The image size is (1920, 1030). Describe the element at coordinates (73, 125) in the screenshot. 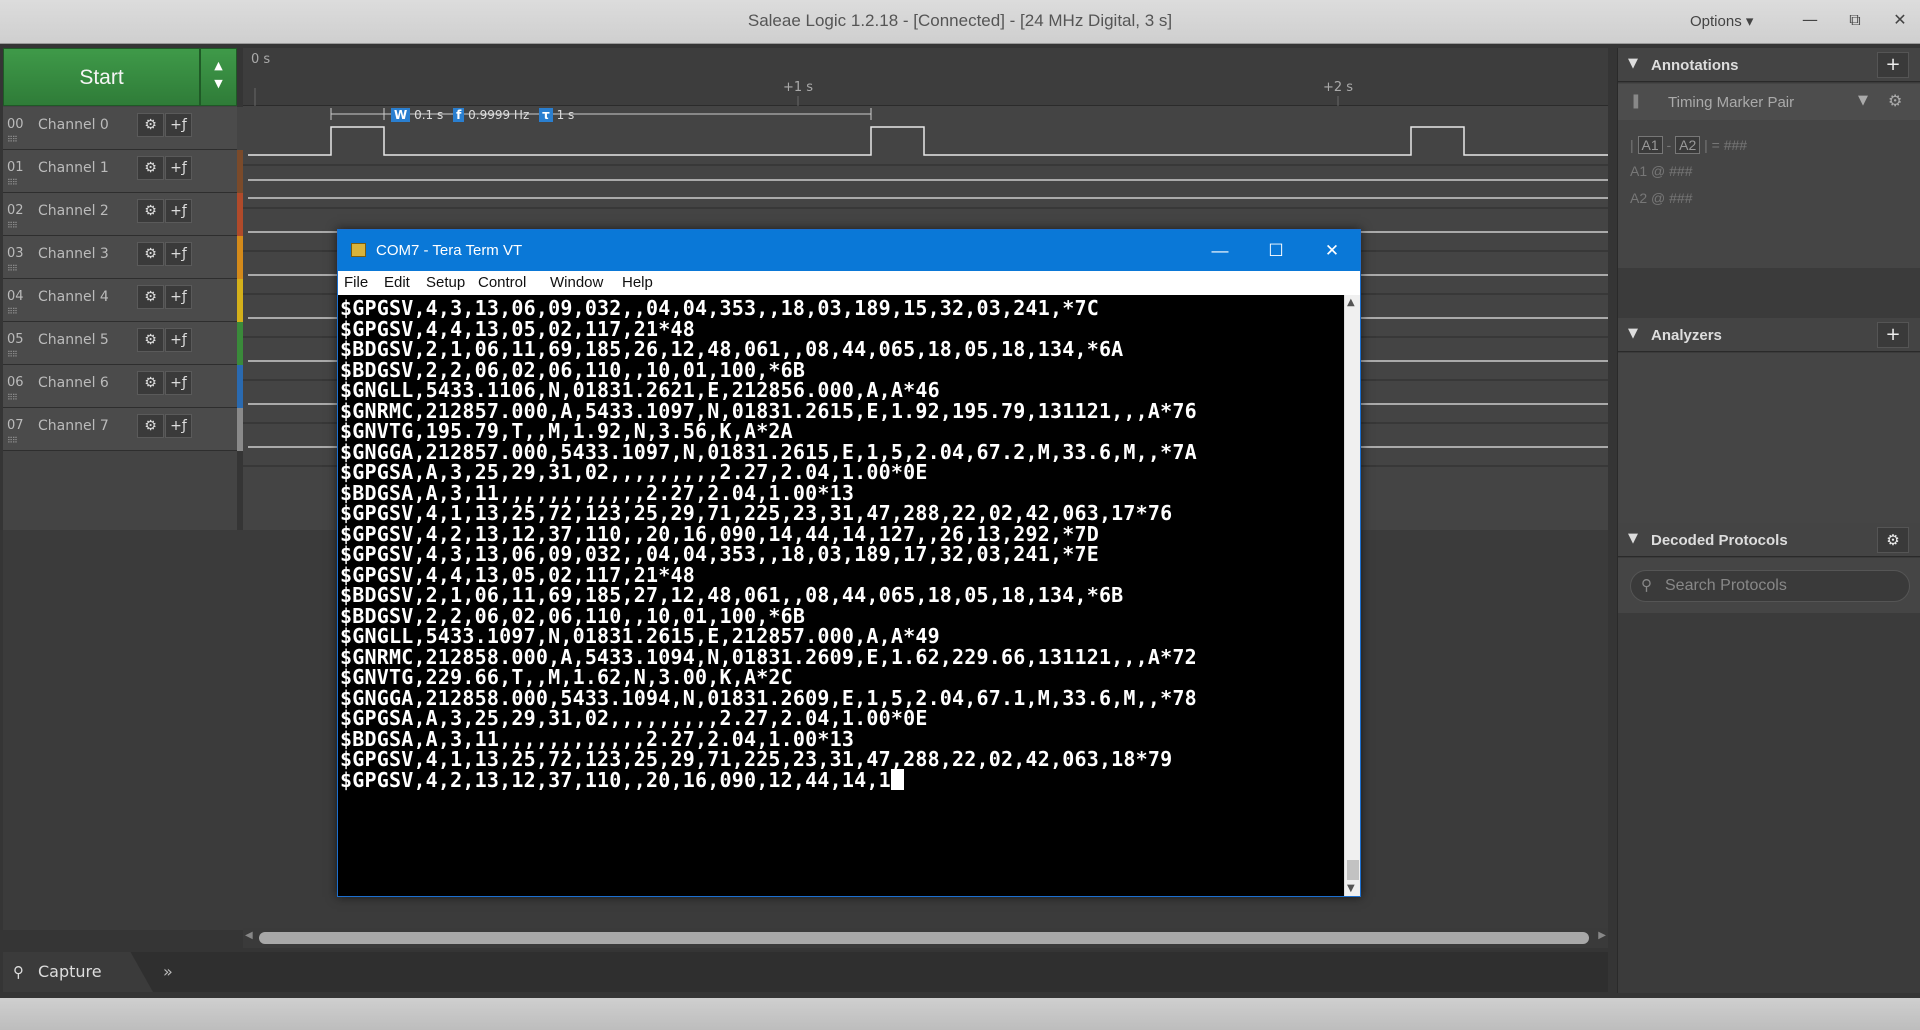

I see `channel-name: Channel 0` at that location.